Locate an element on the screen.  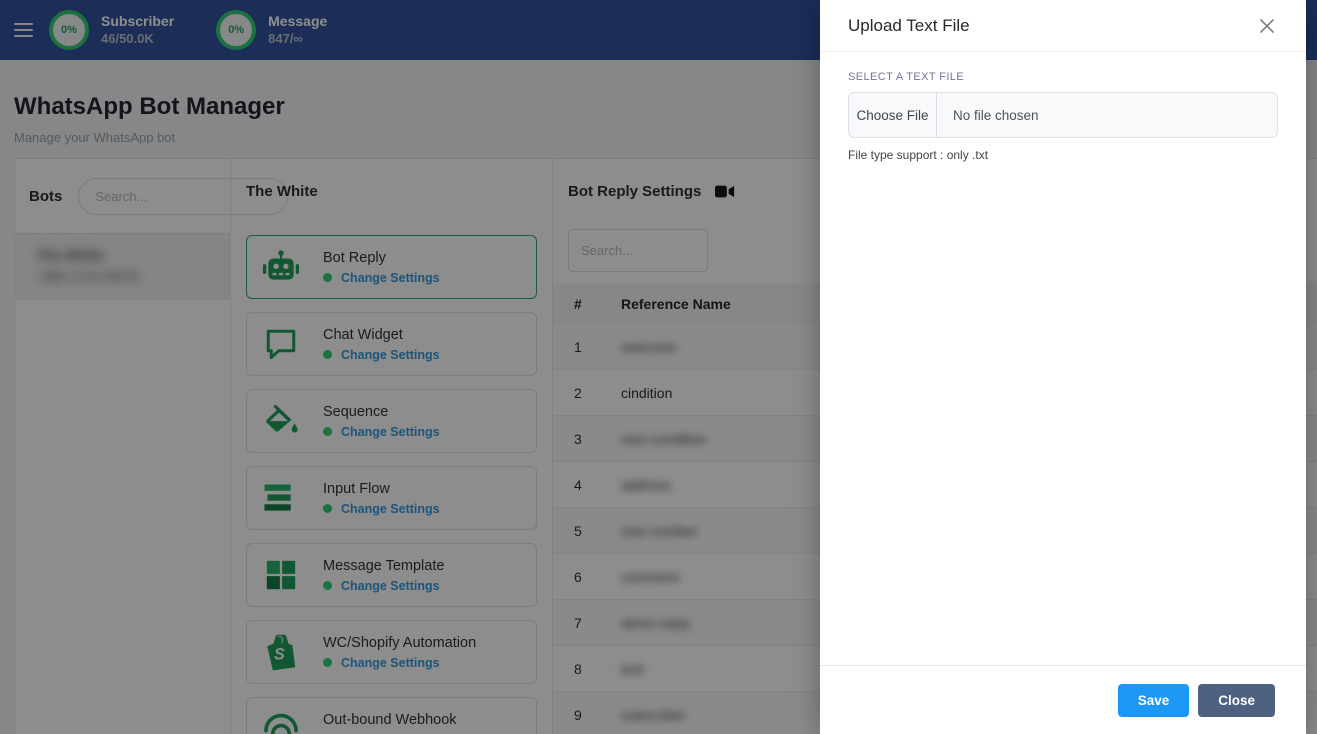
close-icon is located at coordinates (1267, 26).